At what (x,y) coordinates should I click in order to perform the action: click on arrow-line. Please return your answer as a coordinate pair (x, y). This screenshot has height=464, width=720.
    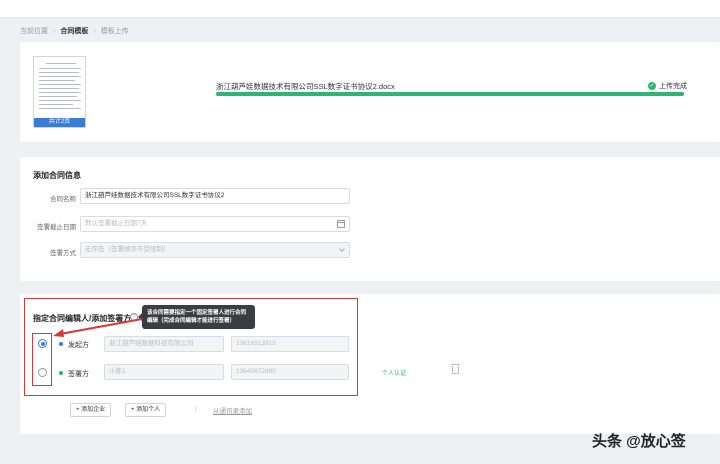
    Looking at the image, I should click on (101, 326).